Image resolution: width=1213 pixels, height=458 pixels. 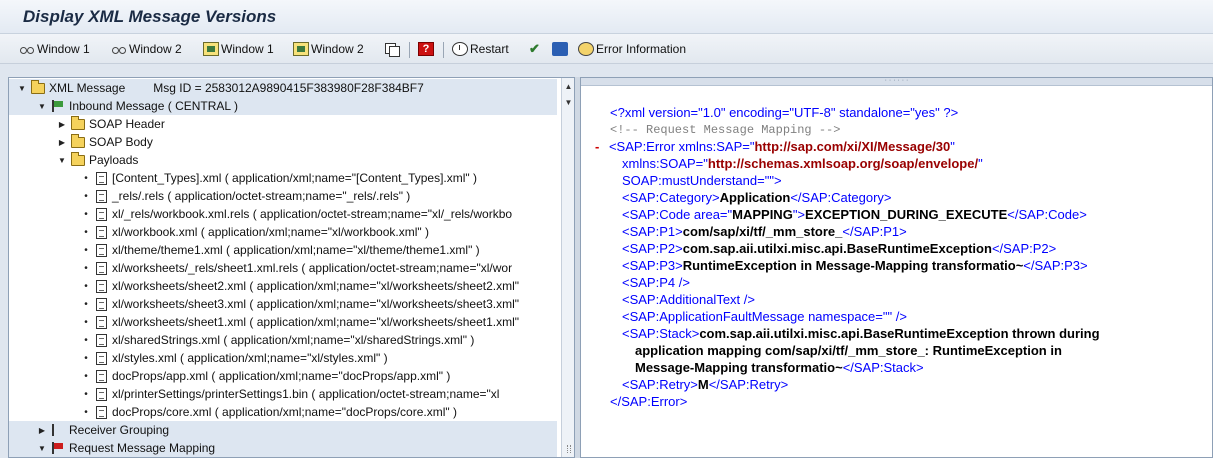 What do you see at coordinates (328, 49) in the screenshot?
I see `window2-open-button: Window 2` at bounding box center [328, 49].